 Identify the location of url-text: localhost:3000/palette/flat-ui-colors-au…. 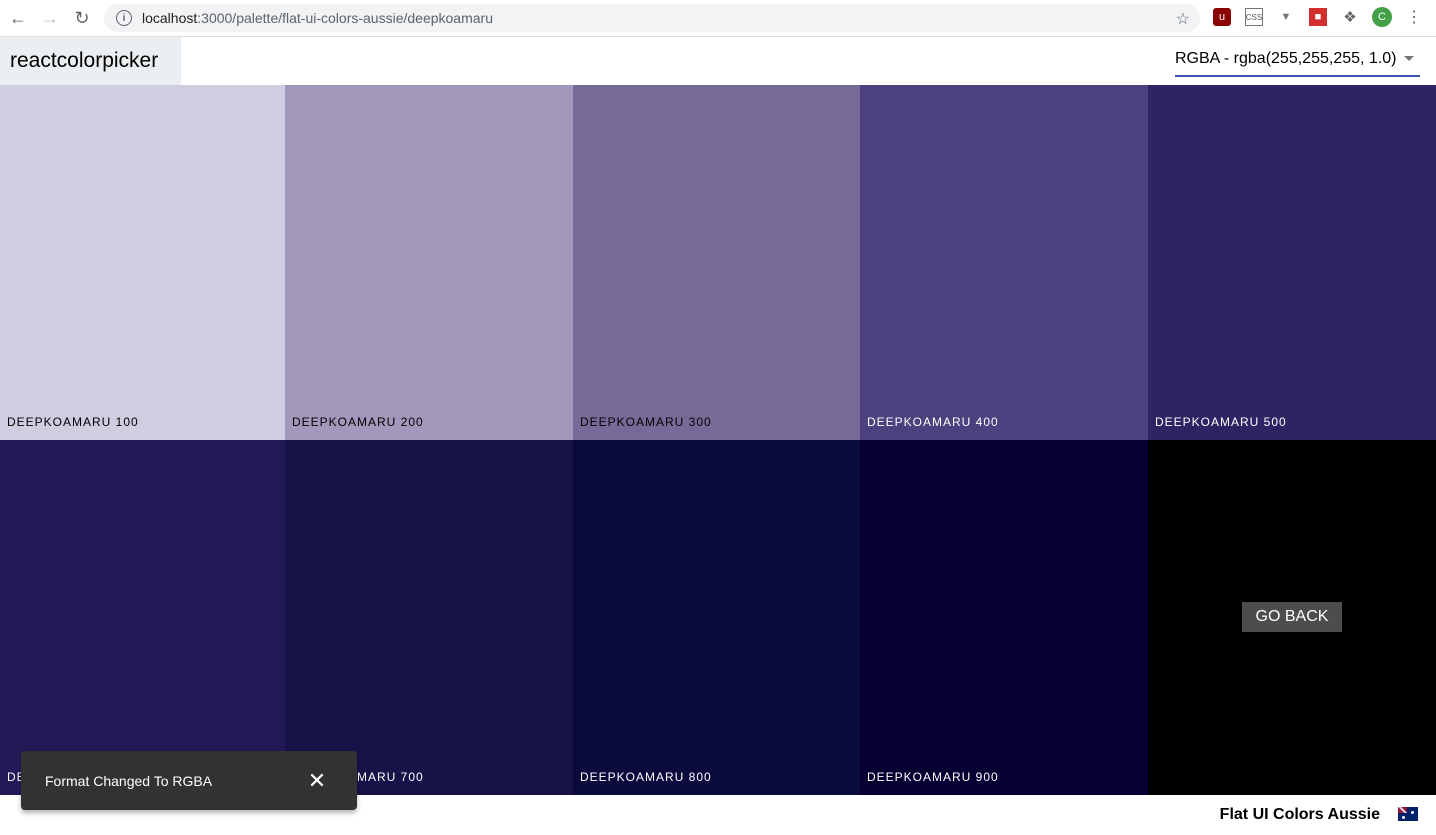
(317, 18).